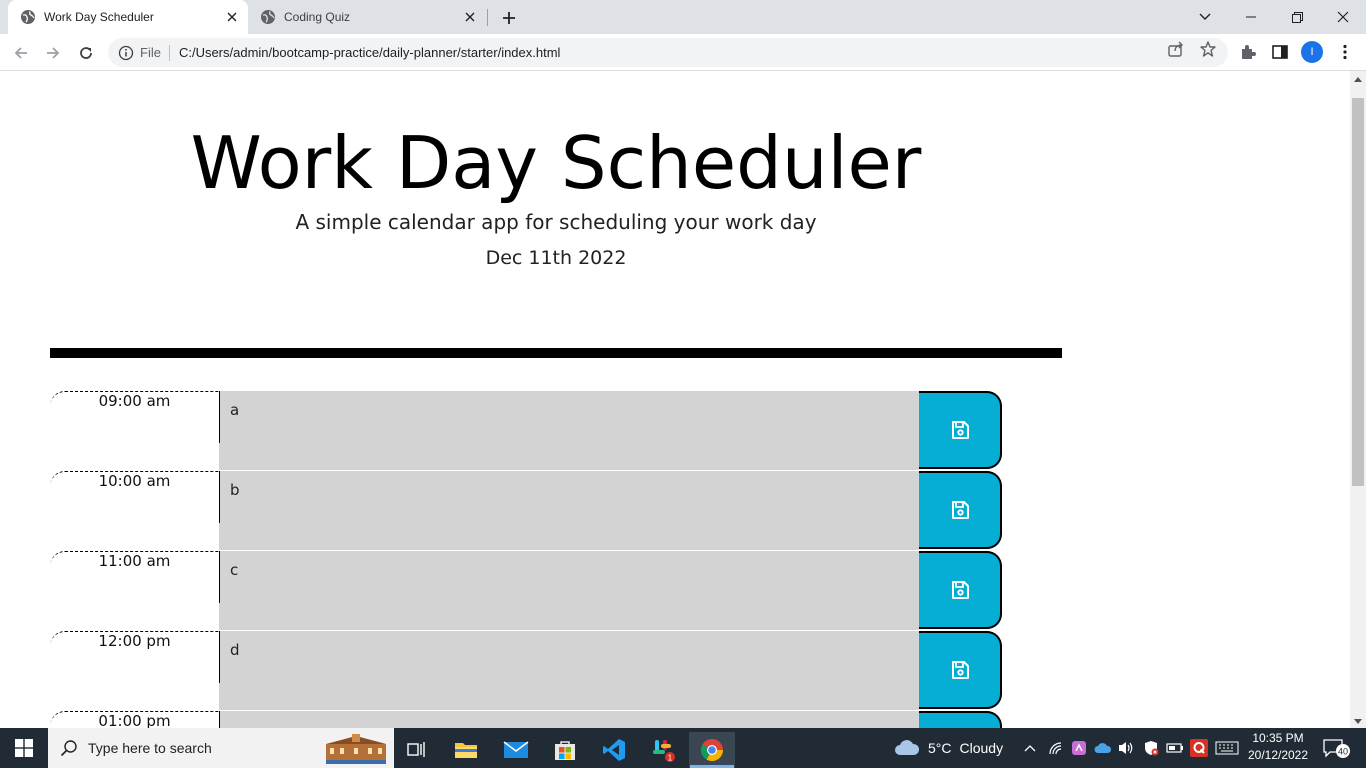  Describe the element at coordinates (126, 53) in the screenshot. I see `site-info-icon` at that location.